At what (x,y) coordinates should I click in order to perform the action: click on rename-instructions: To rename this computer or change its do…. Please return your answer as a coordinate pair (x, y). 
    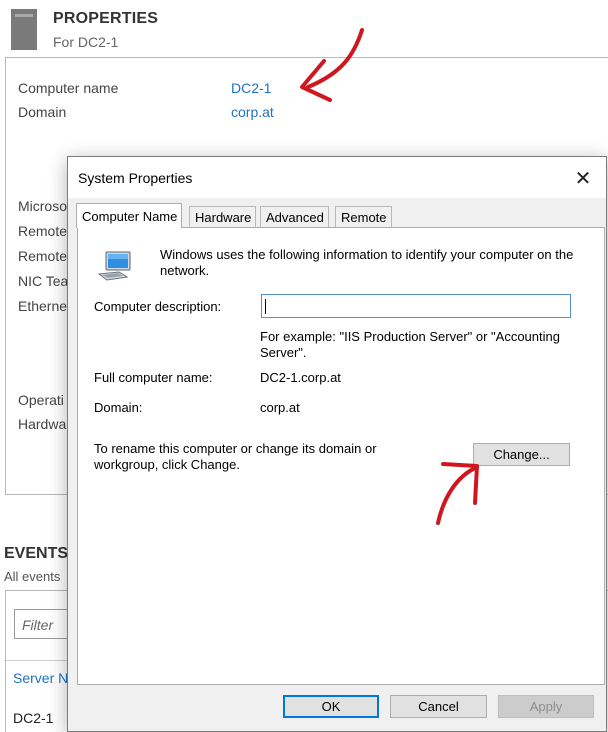
    Looking at the image, I should click on (235, 456).